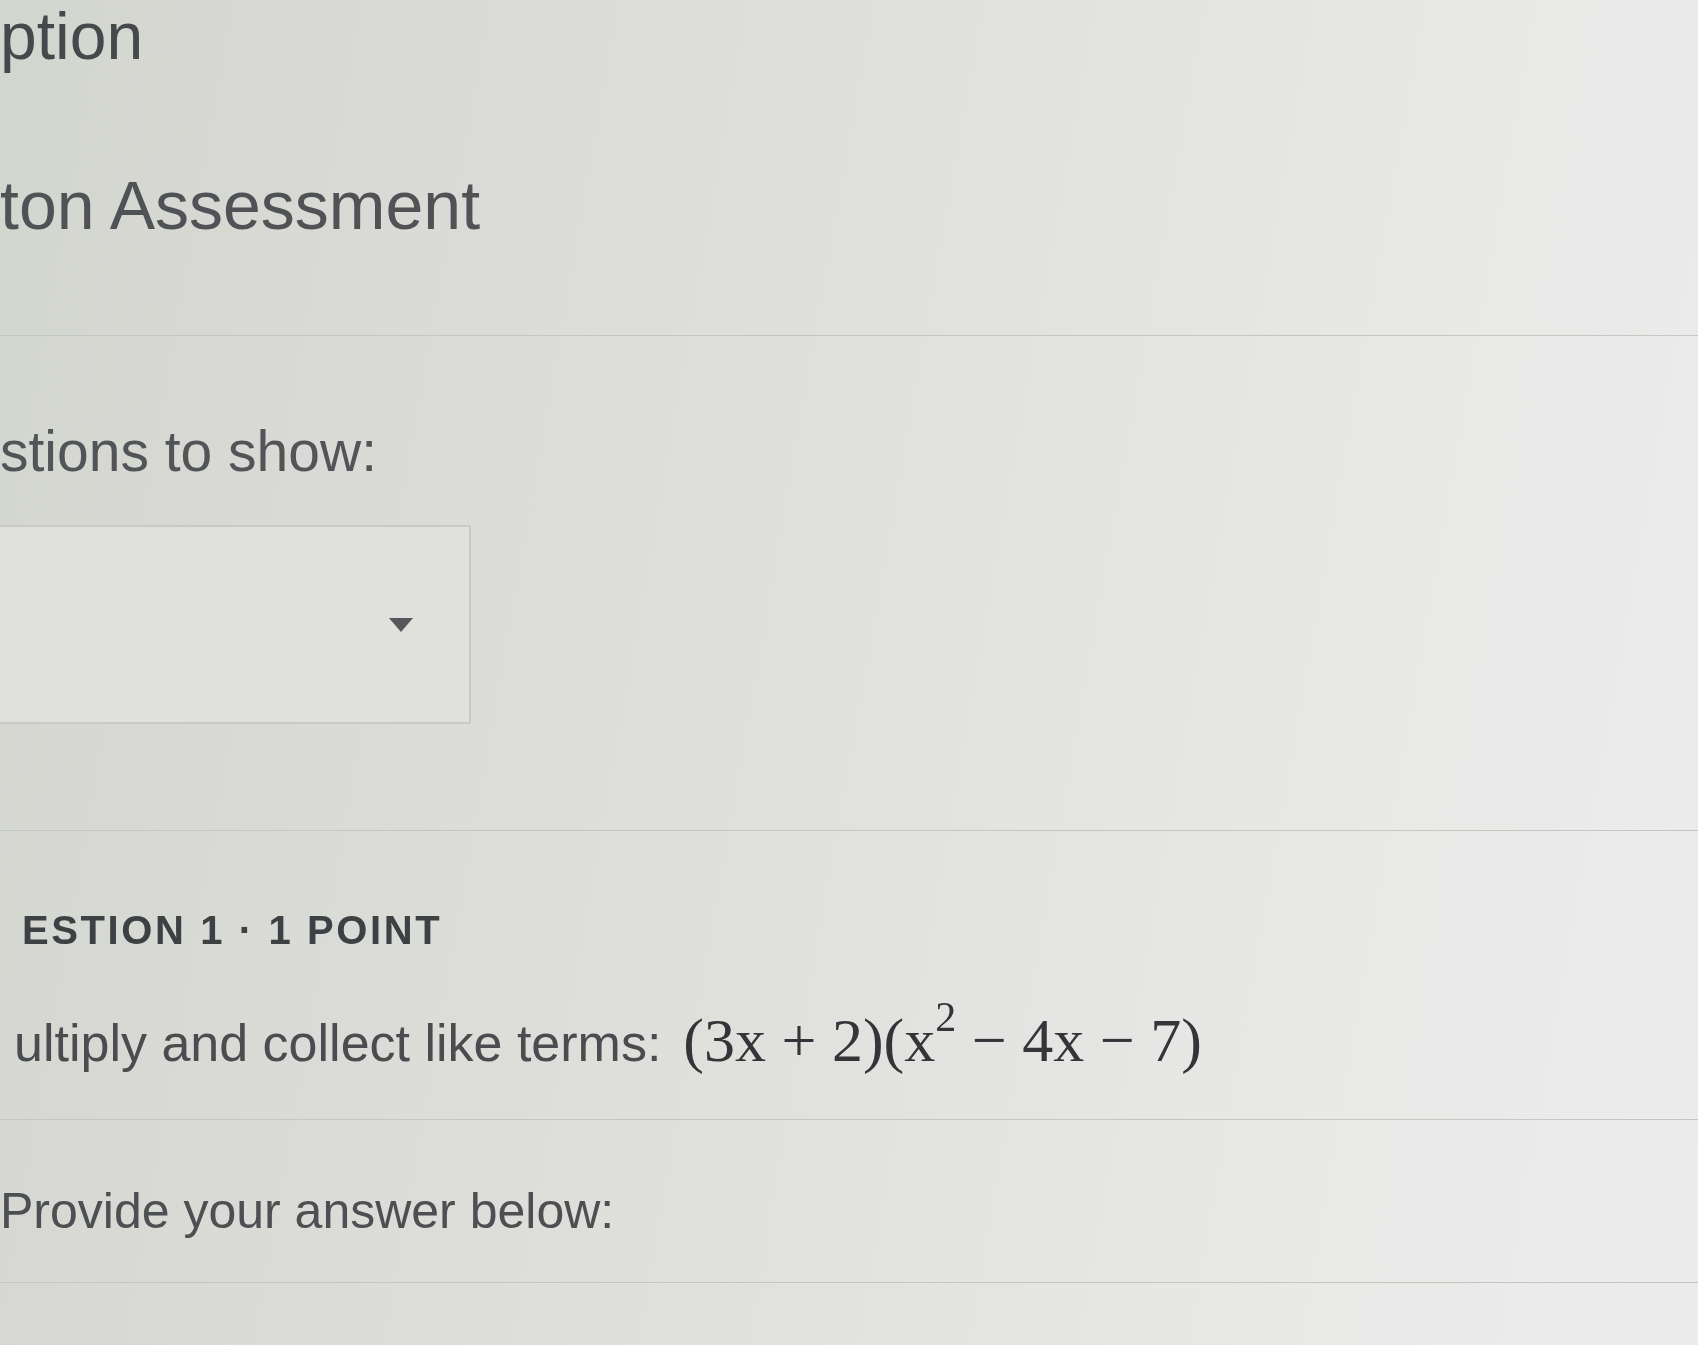 The height and width of the screenshot is (1345, 1698). What do you see at coordinates (337, 1044) in the screenshot?
I see `question-prompt: ultiply and collect like terms:` at bounding box center [337, 1044].